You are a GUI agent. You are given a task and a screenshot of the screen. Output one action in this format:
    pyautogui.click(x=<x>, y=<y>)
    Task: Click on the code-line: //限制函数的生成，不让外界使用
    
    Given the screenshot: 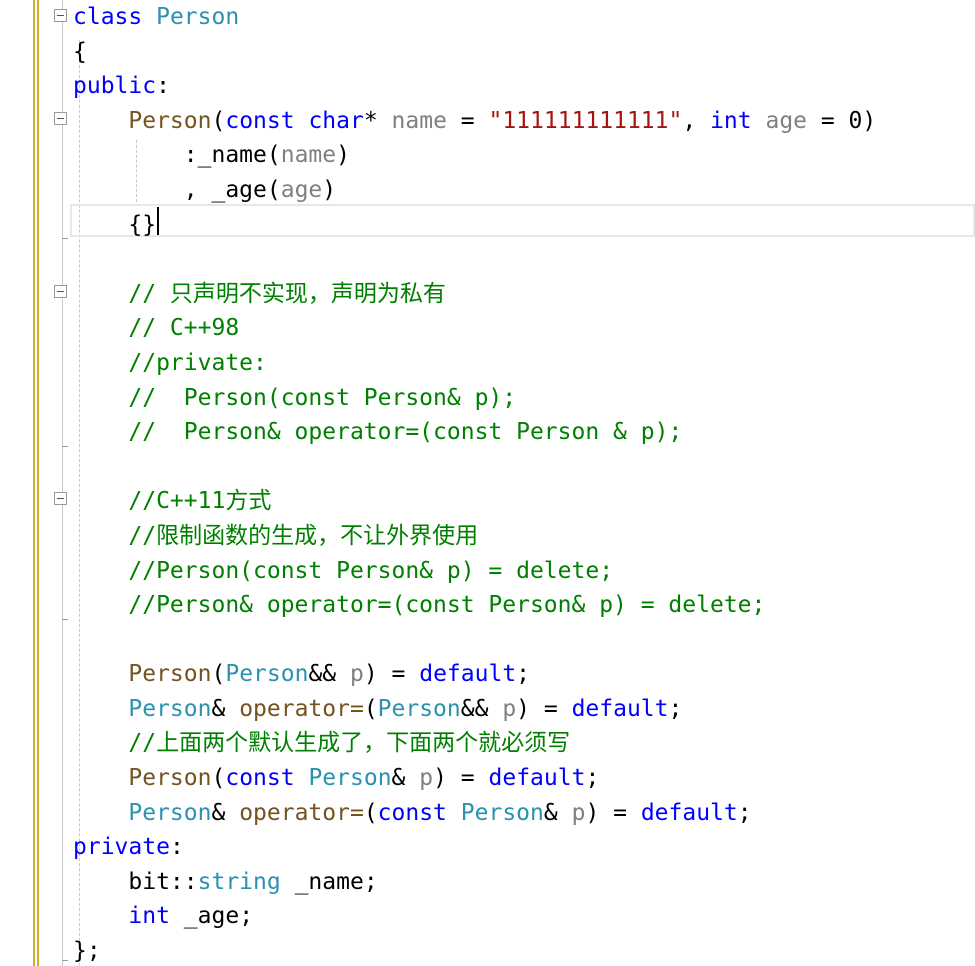 What is the action you would take?
    pyautogui.click(x=474, y=536)
    